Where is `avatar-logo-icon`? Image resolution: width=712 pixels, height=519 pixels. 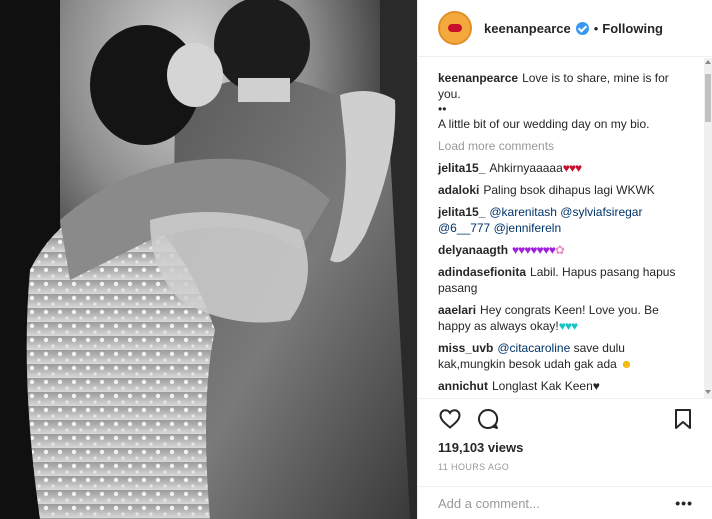
avatar-logo-icon is located at coordinates (455, 28).